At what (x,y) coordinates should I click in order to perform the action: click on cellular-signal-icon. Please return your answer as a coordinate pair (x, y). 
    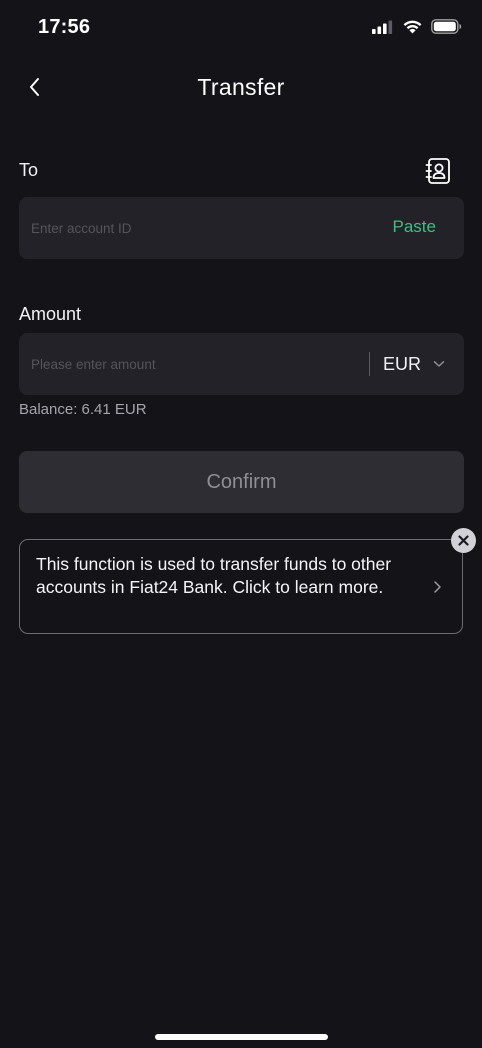
    Looking at the image, I should click on (382, 27).